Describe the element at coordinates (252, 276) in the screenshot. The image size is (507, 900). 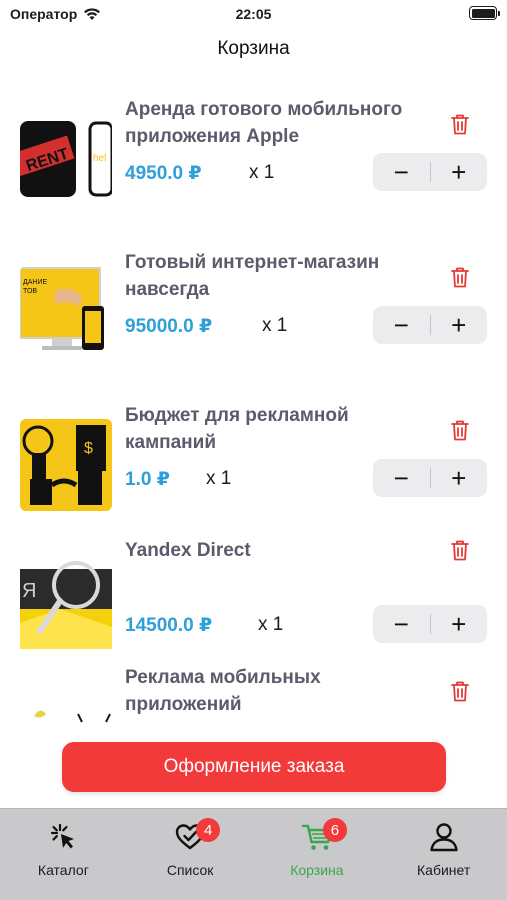
I see `item-name: Готовый интернет-магазин навсегда` at that location.